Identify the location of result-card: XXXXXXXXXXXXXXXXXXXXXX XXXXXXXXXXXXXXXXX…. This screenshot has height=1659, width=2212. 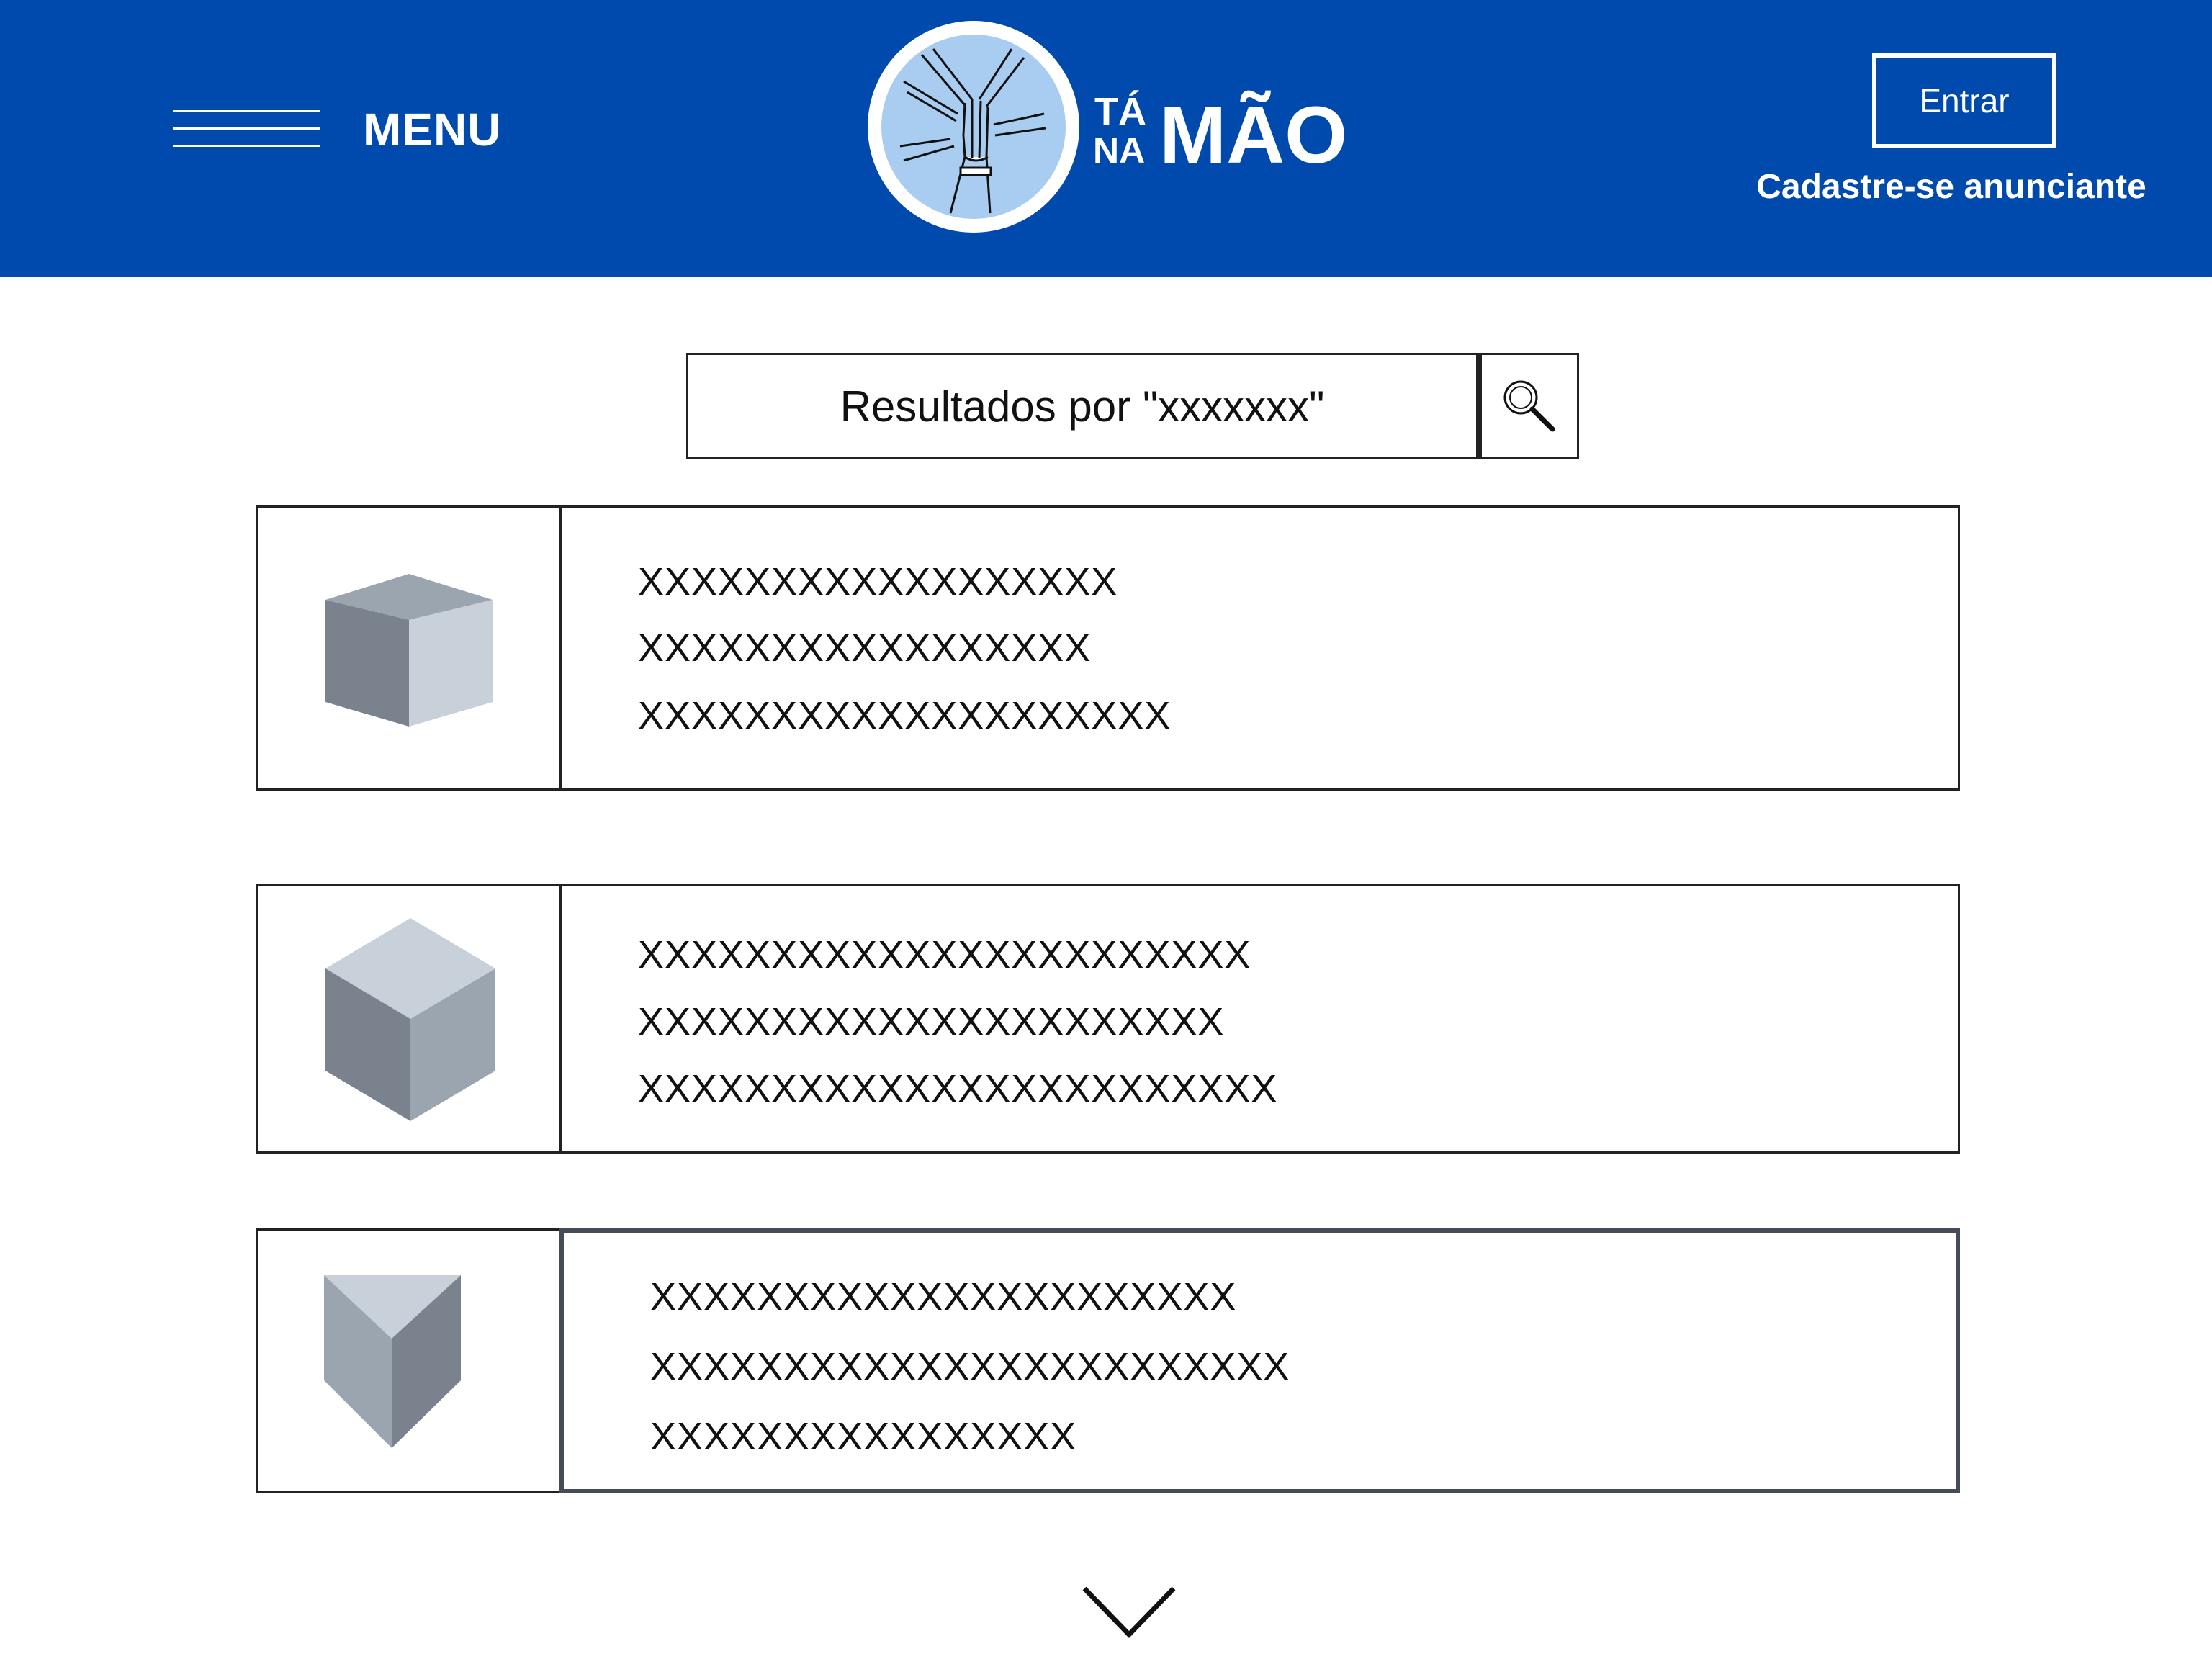
(1108, 1361).